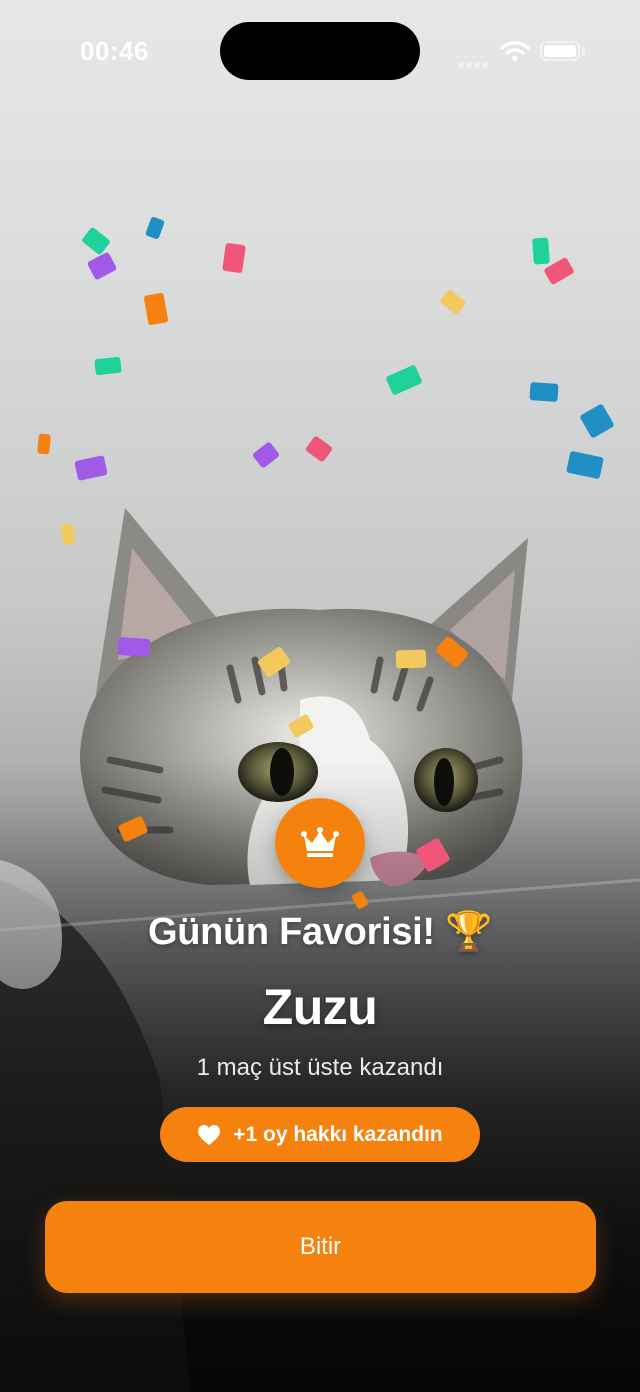  What do you see at coordinates (583, 51) in the screenshot?
I see `battery-tip` at bounding box center [583, 51].